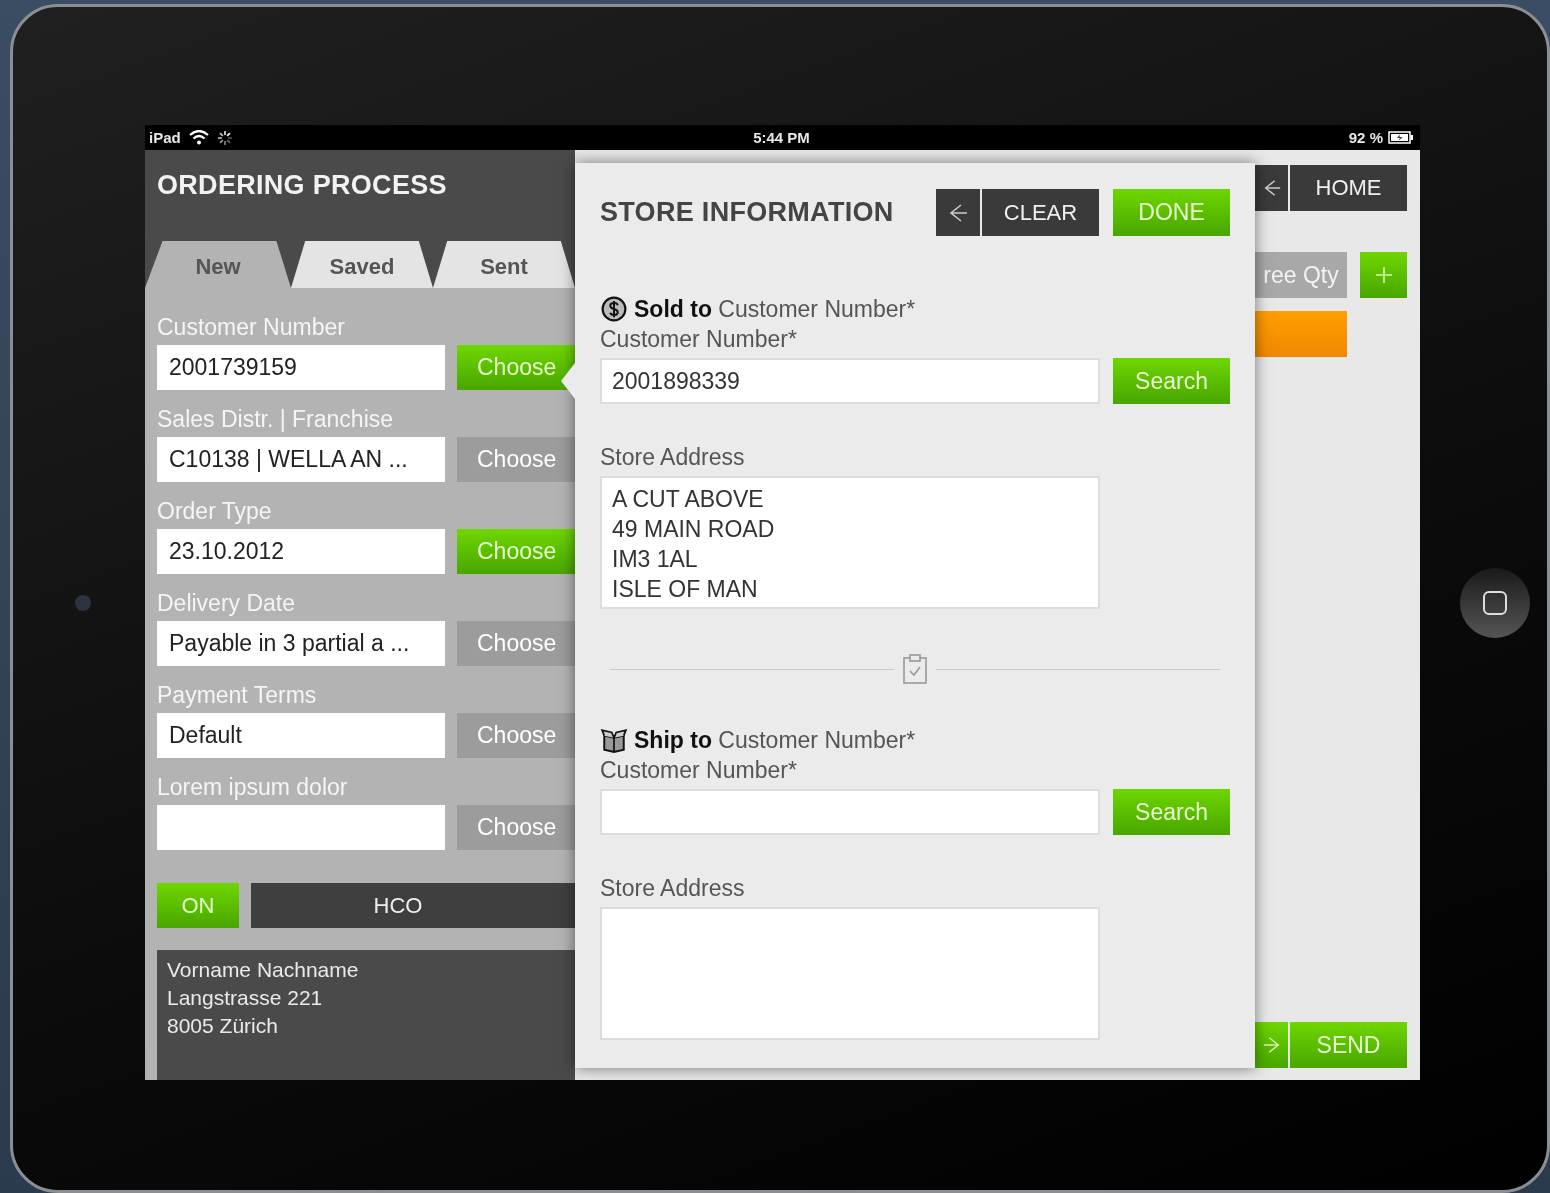  Describe the element at coordinates (253, 787) in the screenshot. I see `field-label: Lorem ipsum dolor` at that location.